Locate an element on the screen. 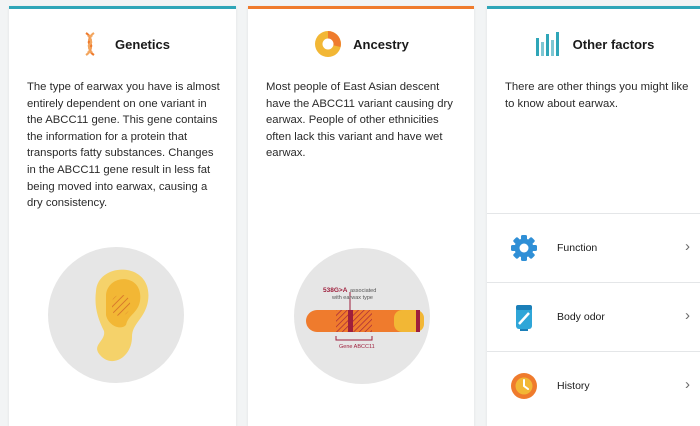  gene-label: Gene ABCC11 is located at coordinates (357, 347).